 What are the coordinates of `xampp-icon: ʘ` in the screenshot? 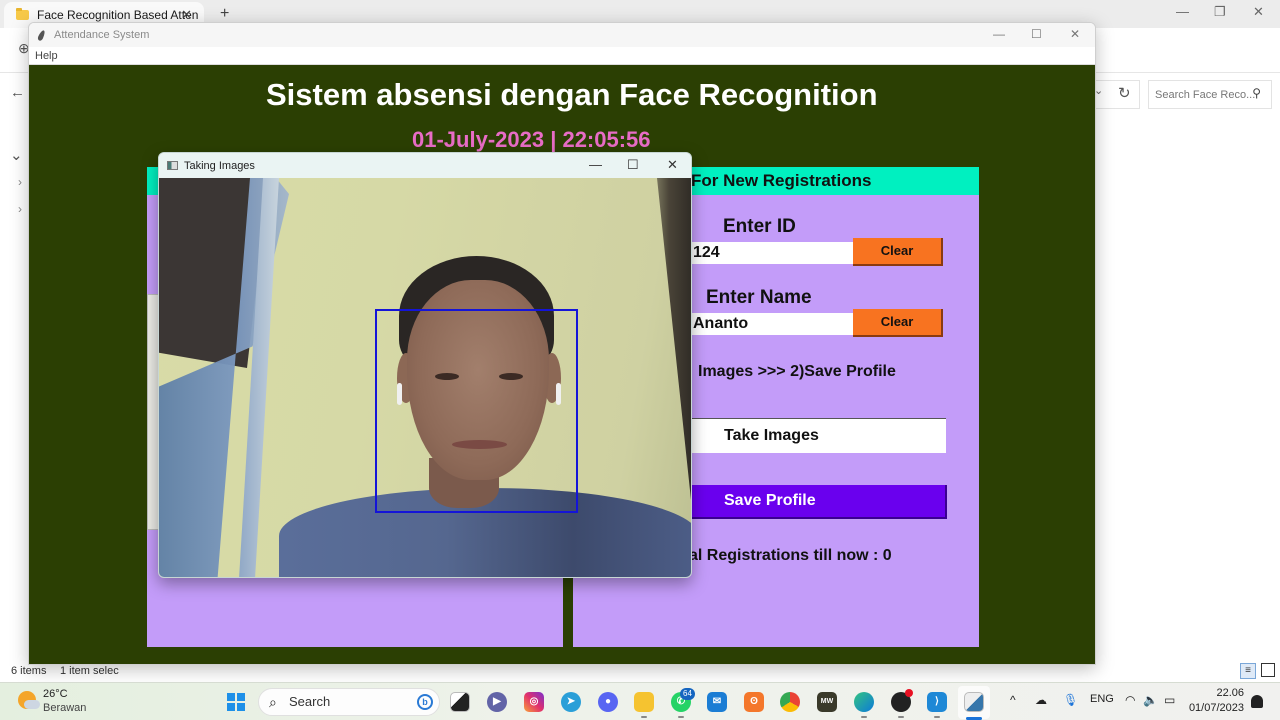 It's located at (754, 702).